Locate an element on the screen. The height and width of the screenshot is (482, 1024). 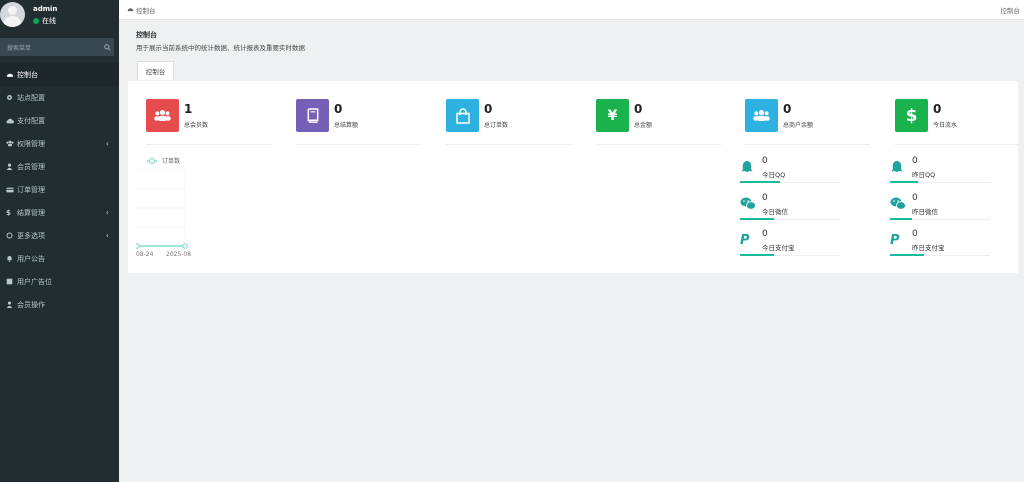
sidebar-item-permissions: 权限管理 ‹ is located at coordinates (59, 143).